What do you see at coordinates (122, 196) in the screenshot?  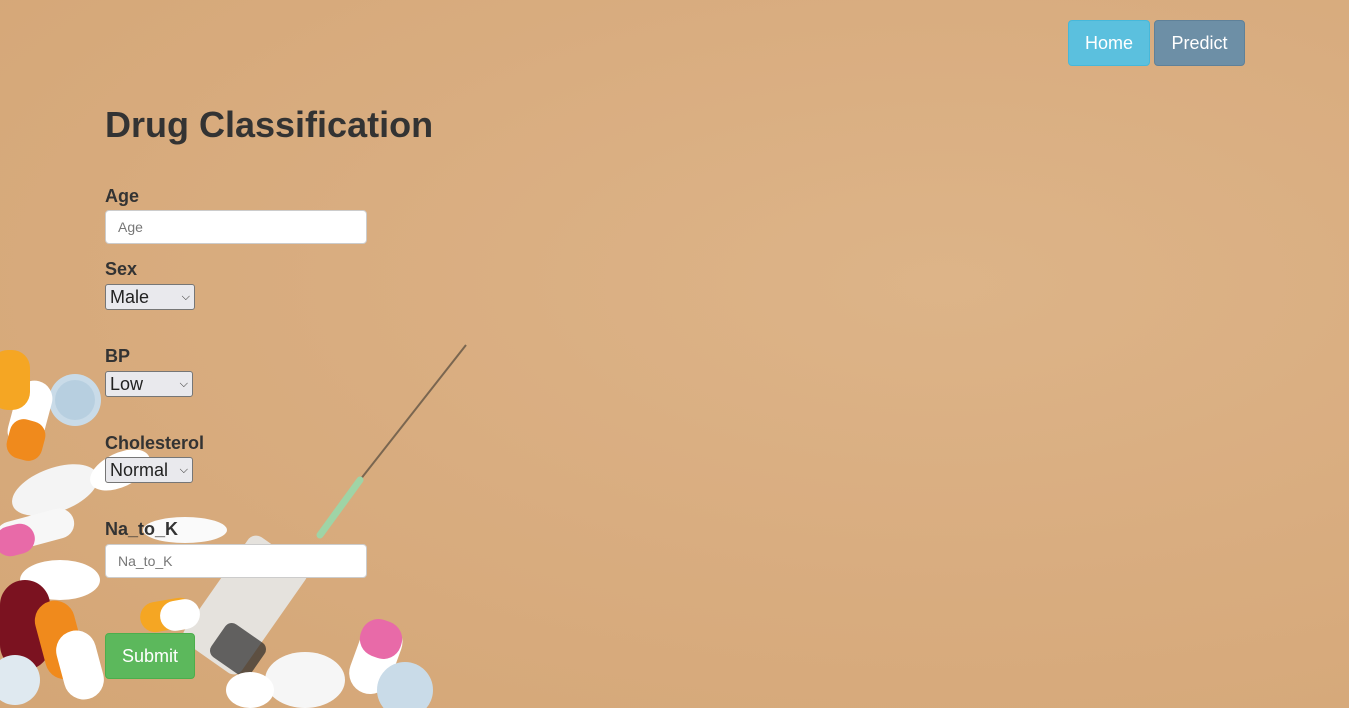 I see `age-label: Age` at bounding box center [122, 196].